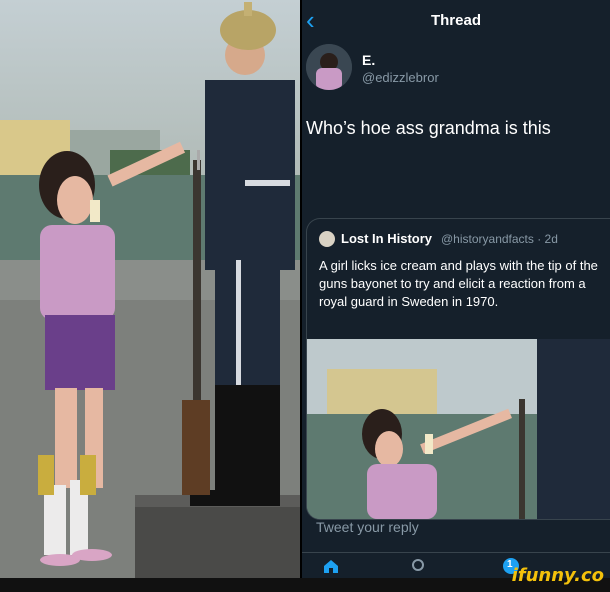 This screenshot has height=592, width=610. I want to click on tweet-author-name: E., so click(368, 60).